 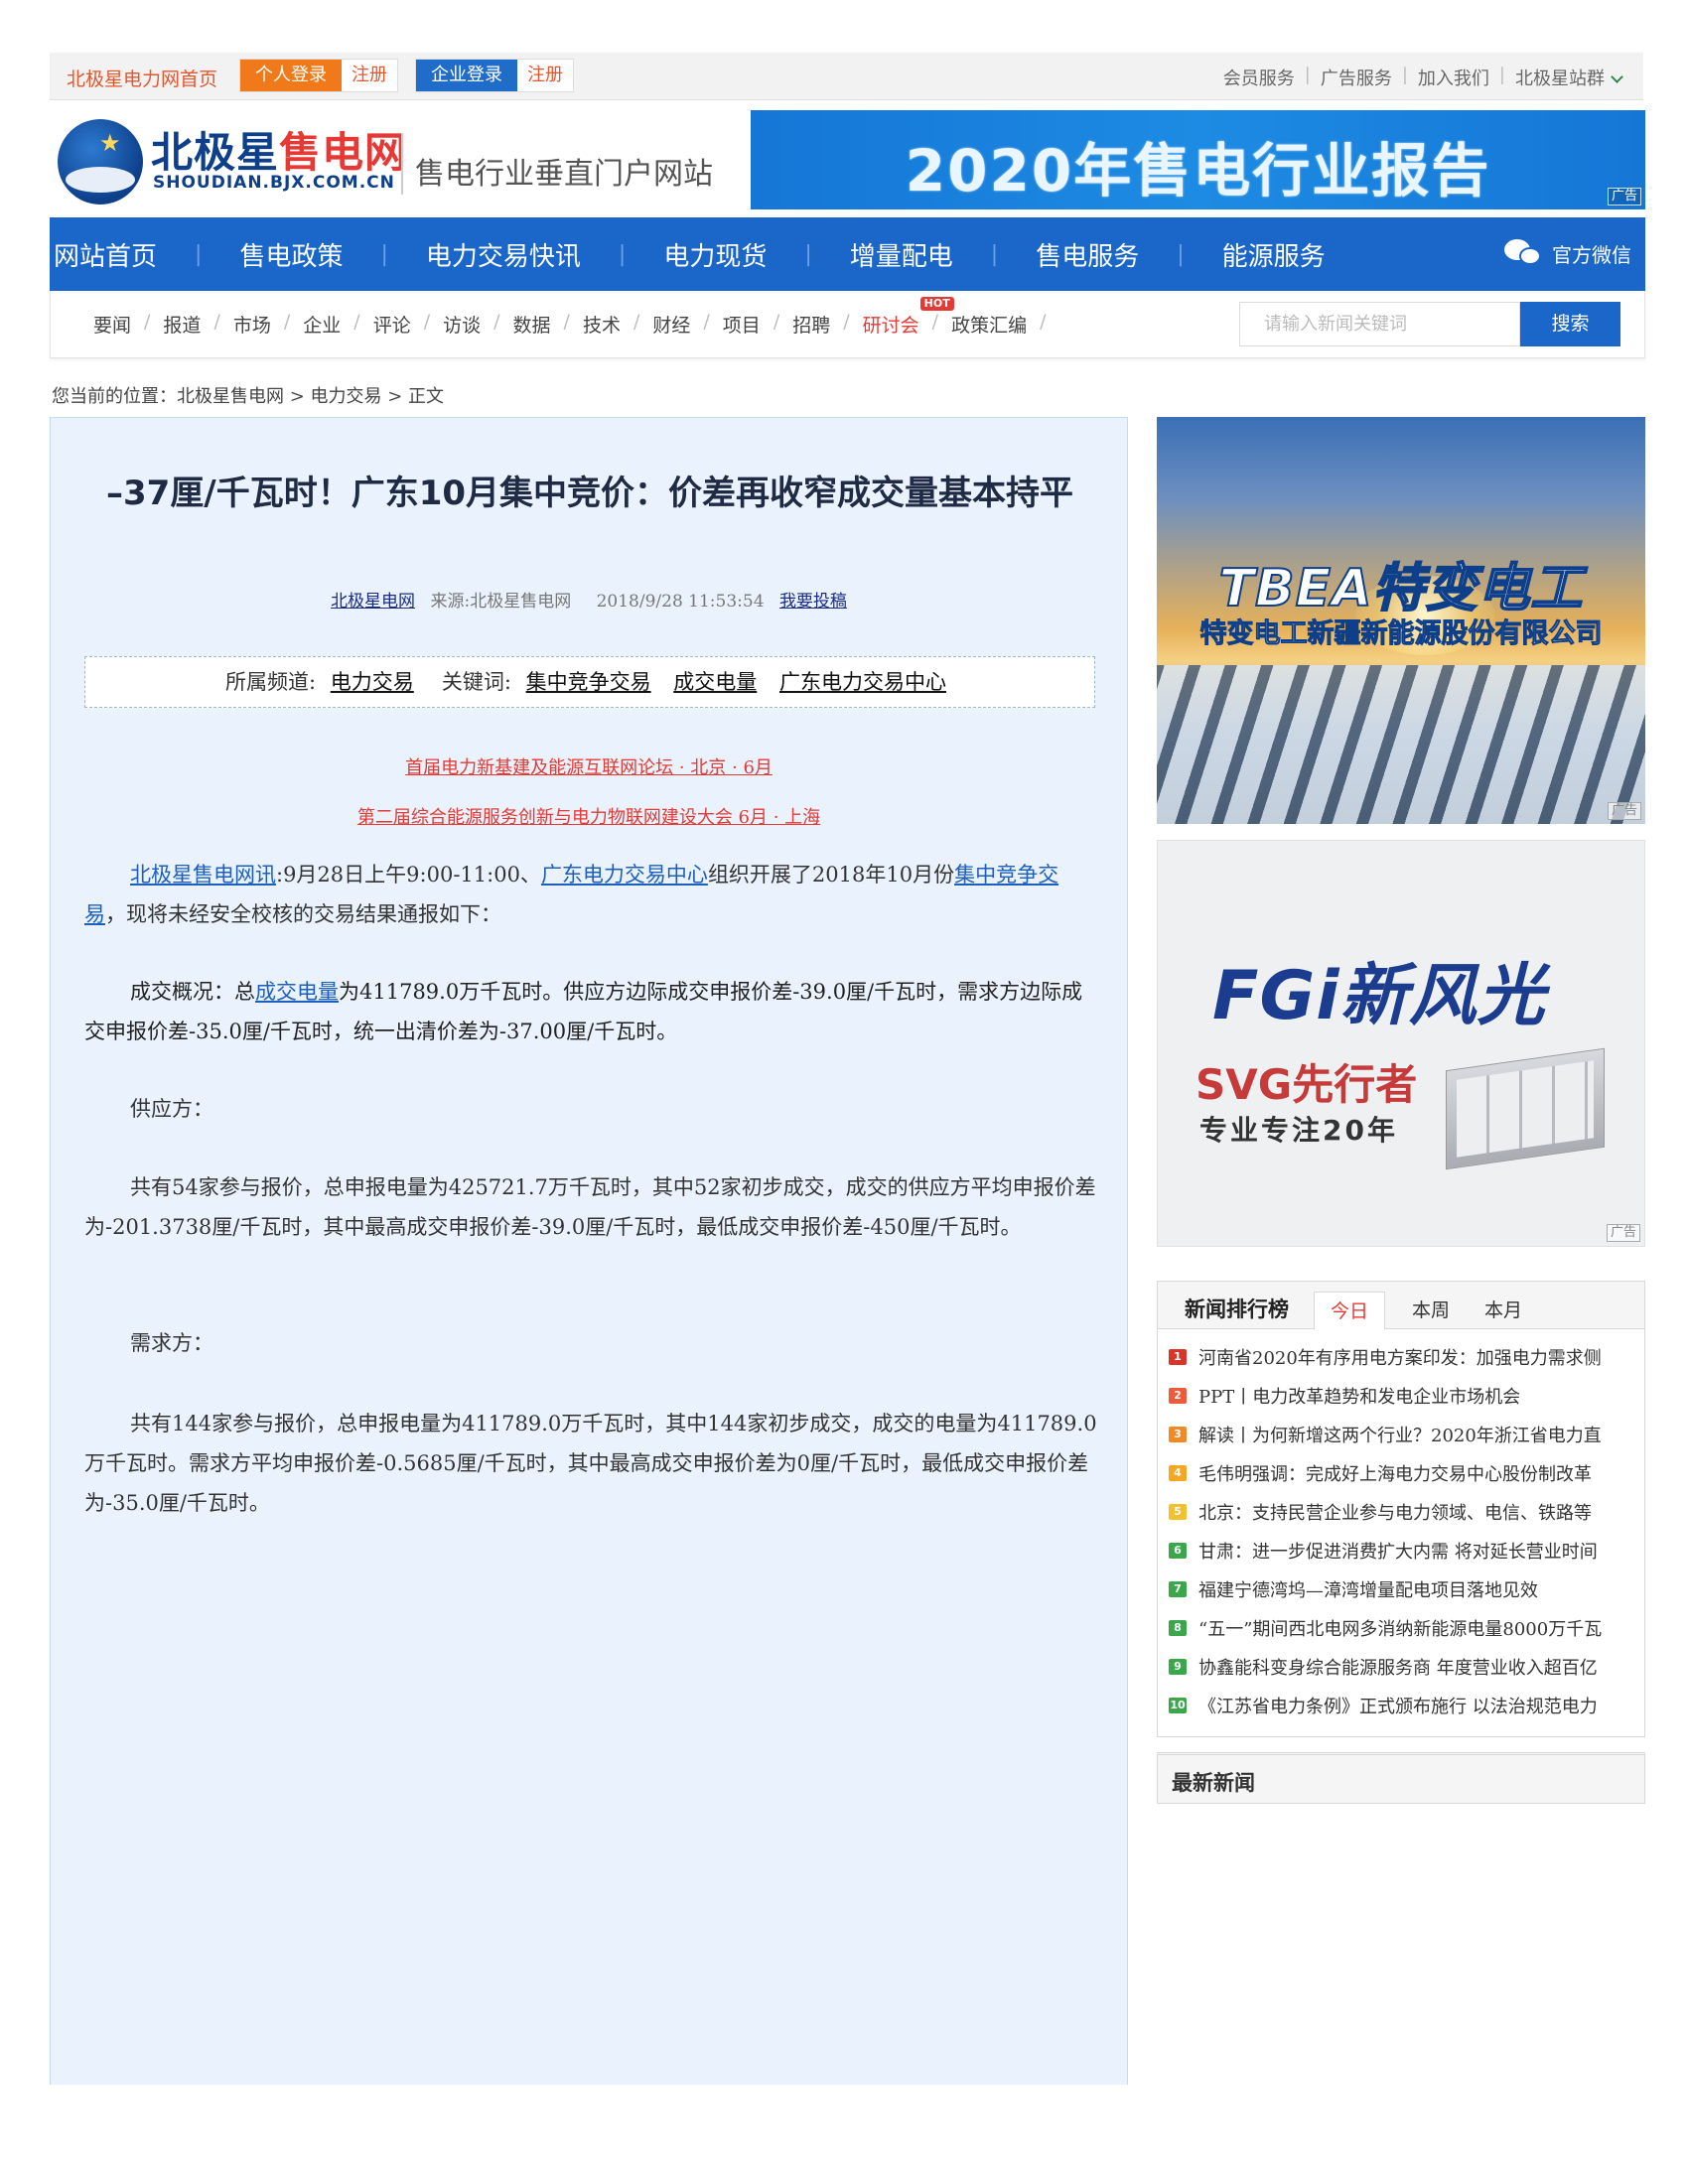 What do you see at coordinates (1307, 1084) in the screenshot?
I see `ad-headline: SVG先行者` at bounding box center [1307, 1084].